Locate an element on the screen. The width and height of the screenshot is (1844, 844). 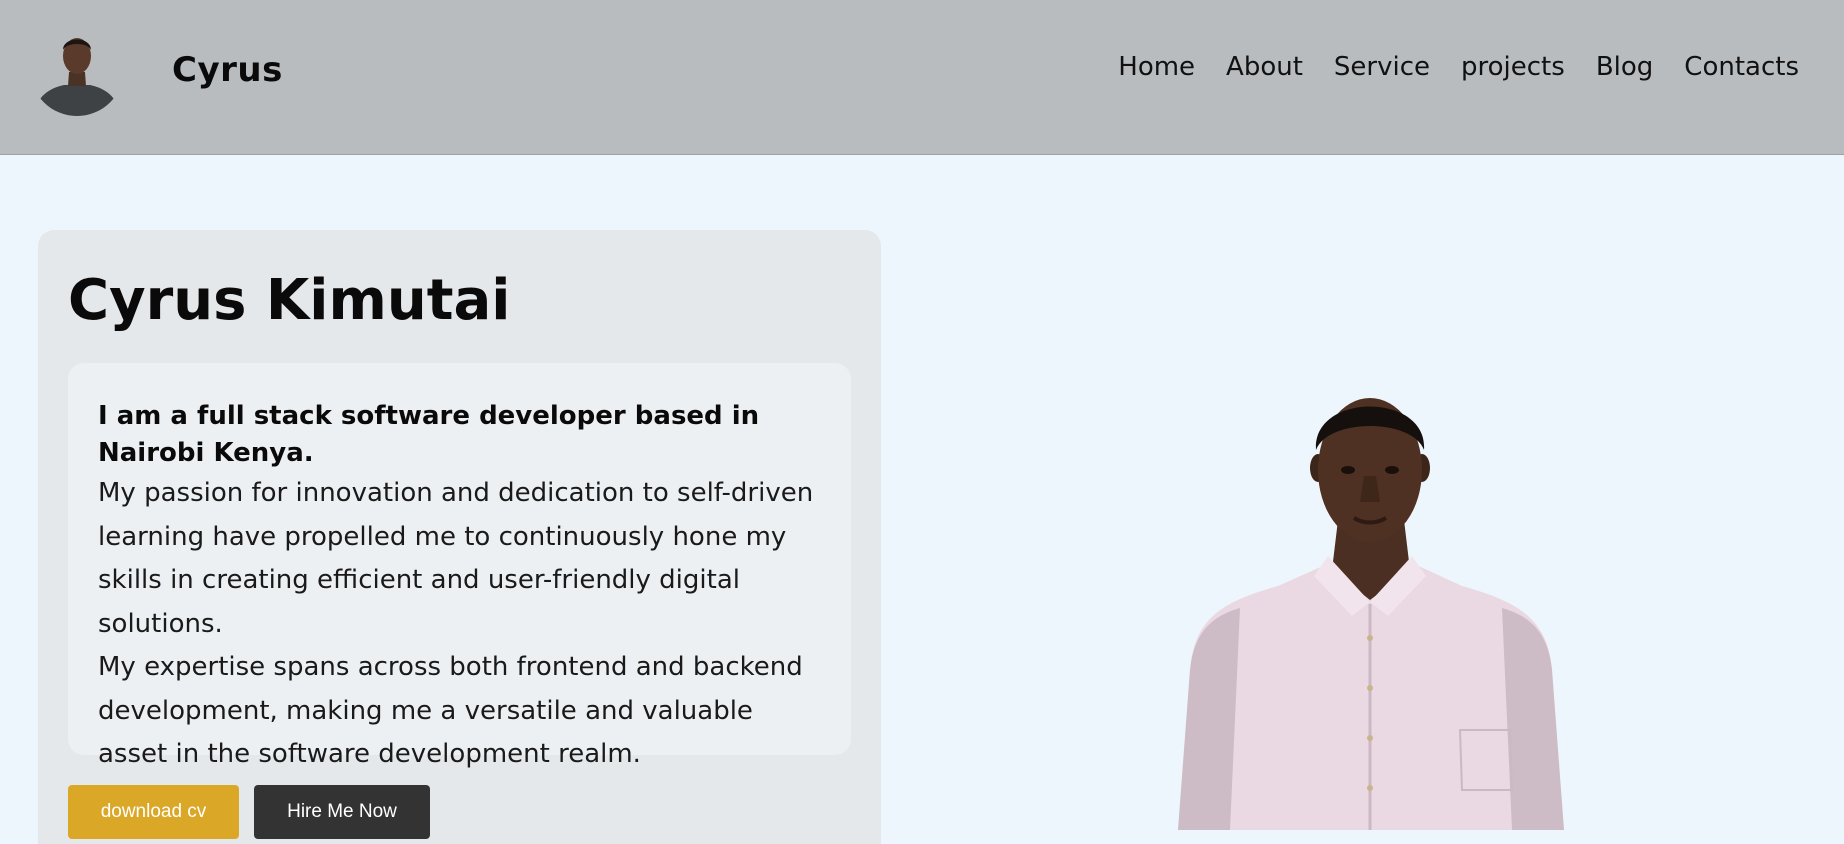
hire-me-button: Hire Me Now is located at coordinates (342, 812).